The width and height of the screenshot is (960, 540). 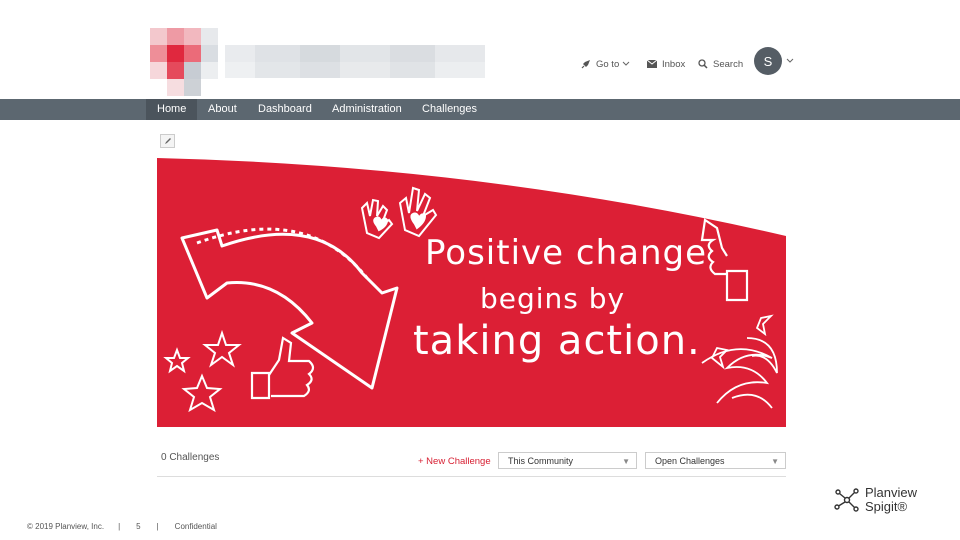 I want to click on footer-page-number: 5, so click(x=138, y=526).